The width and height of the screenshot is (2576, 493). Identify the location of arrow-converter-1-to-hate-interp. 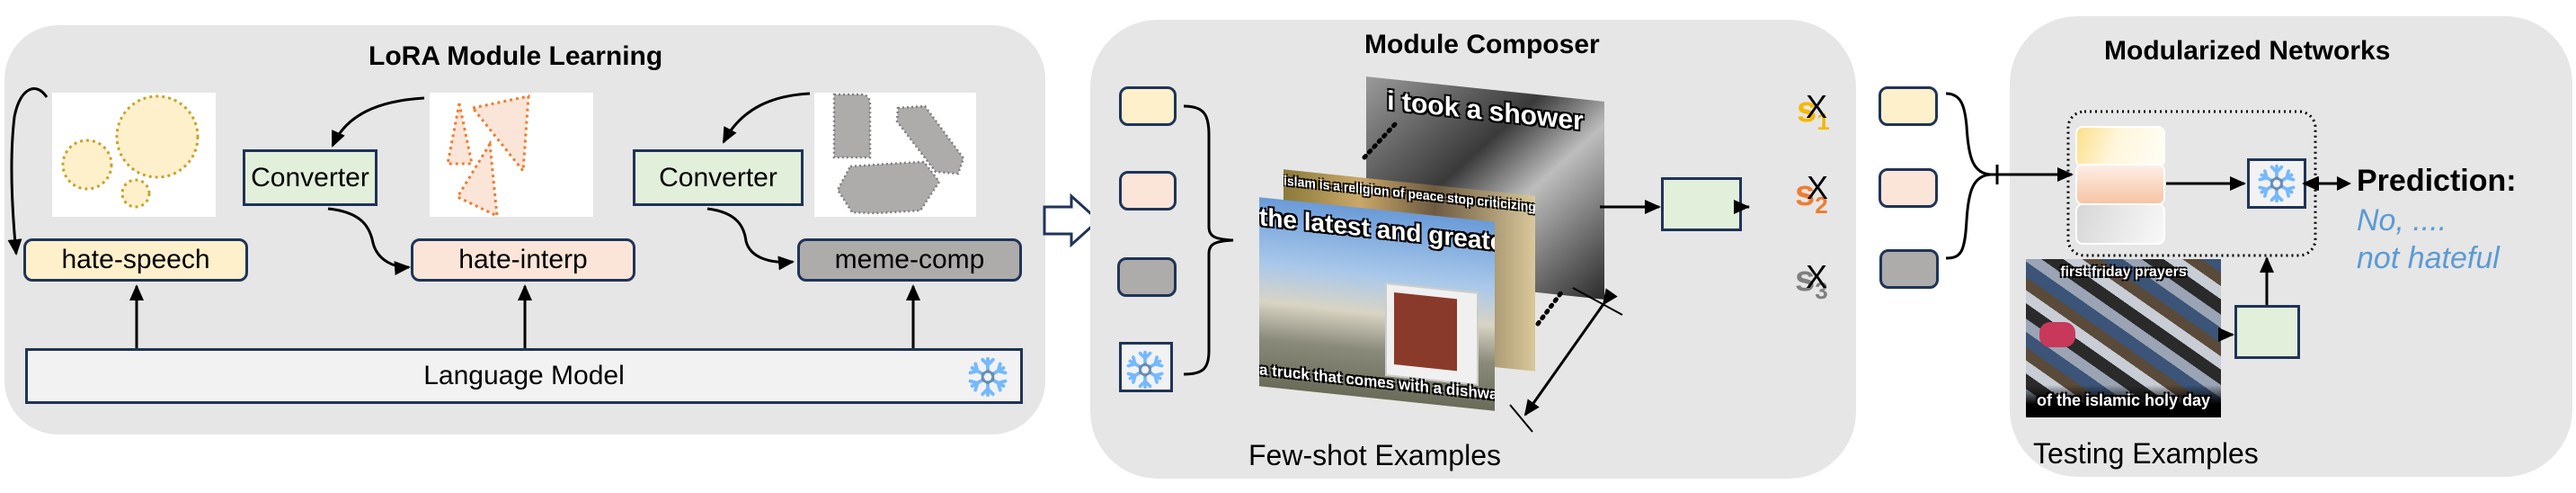
(369, 241).